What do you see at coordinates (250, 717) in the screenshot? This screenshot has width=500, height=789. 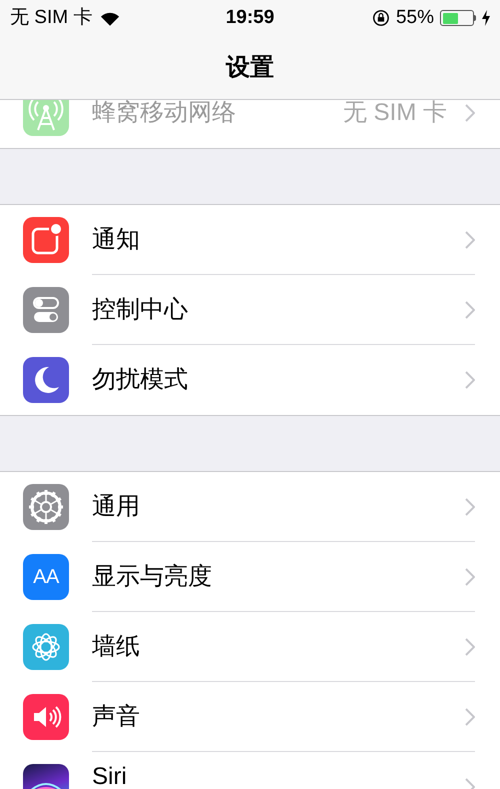 I see `settings-row: 声音` at bounding box center [250, 717].